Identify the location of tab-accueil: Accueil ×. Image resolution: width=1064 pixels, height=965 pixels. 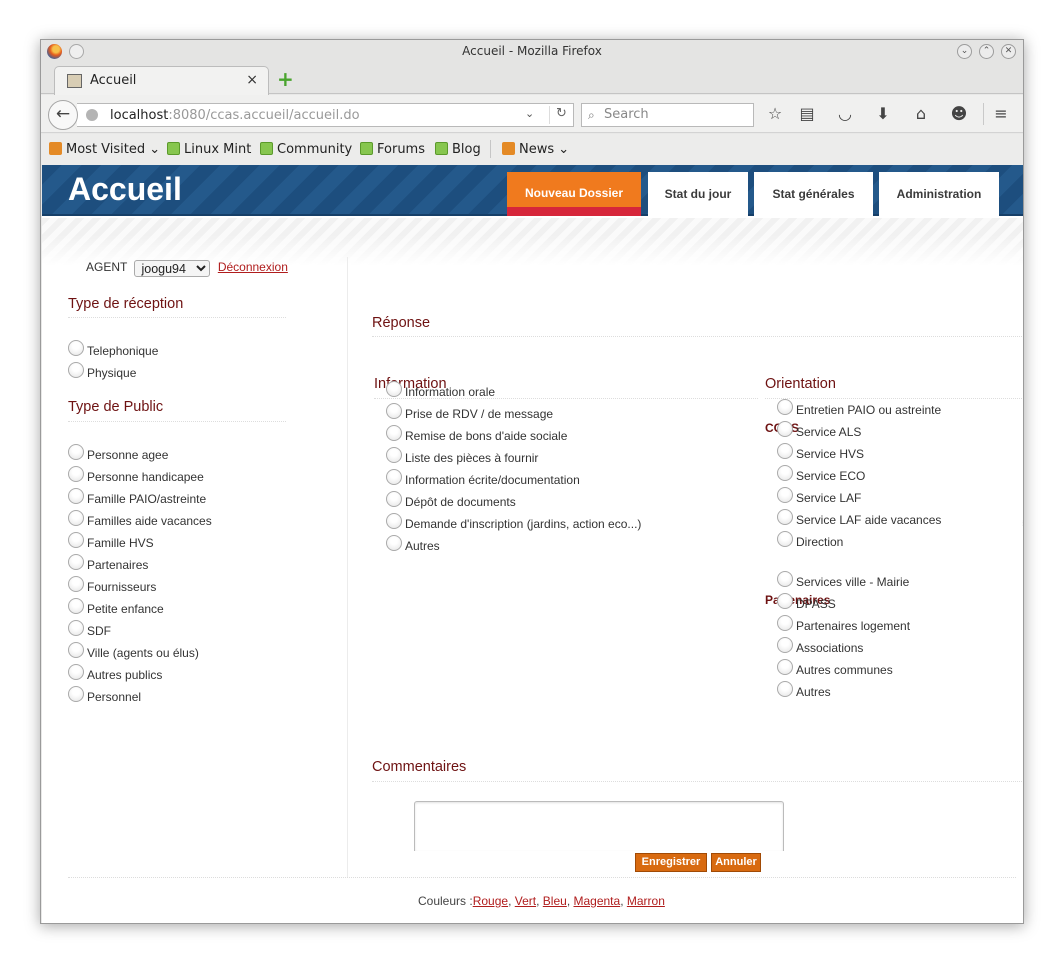
(161, 80).